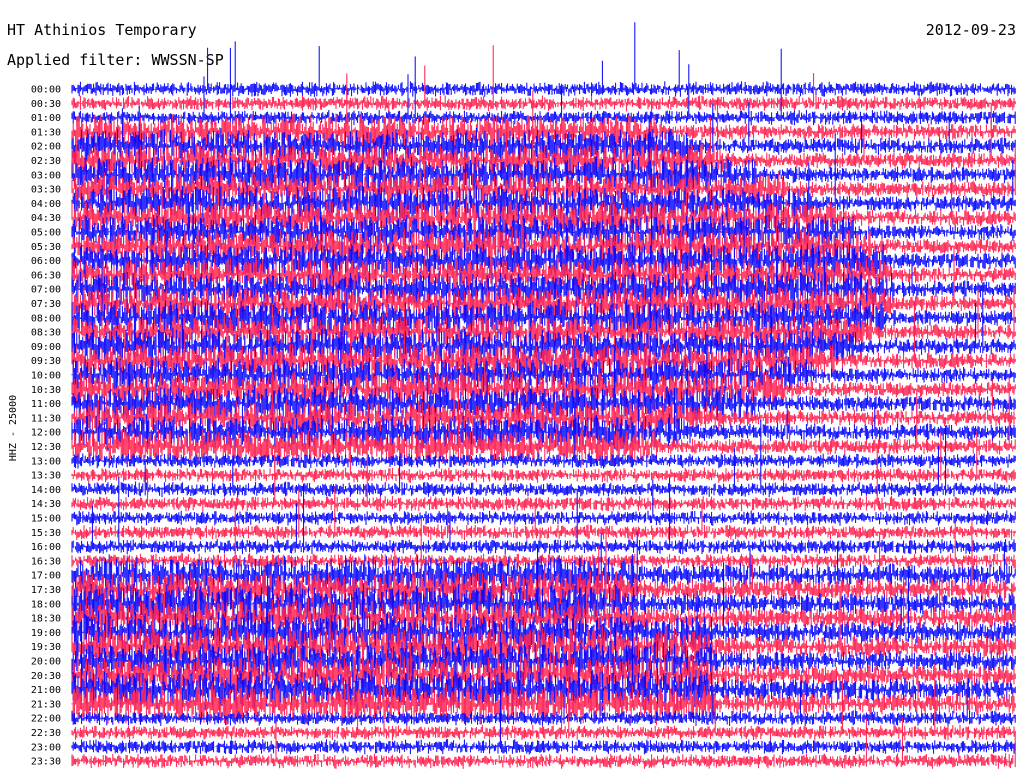 Image resolution: width=1024 pixels, height=780 pixels. I want to click on time-tick-label: 10:30, so click(46, 390).